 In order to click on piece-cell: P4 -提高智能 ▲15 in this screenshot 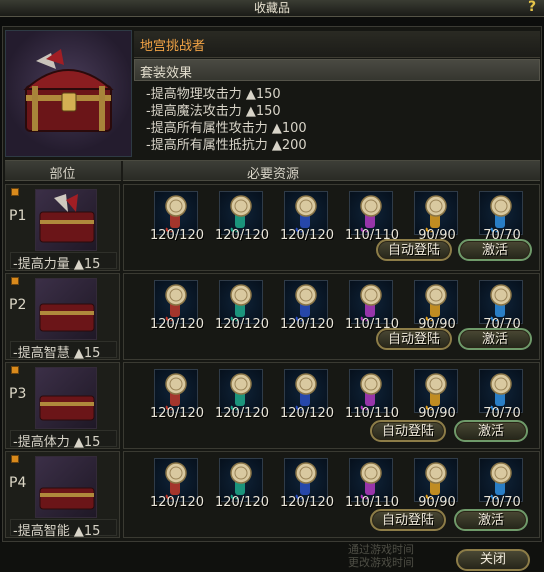, I will do `click(62, 495)`.